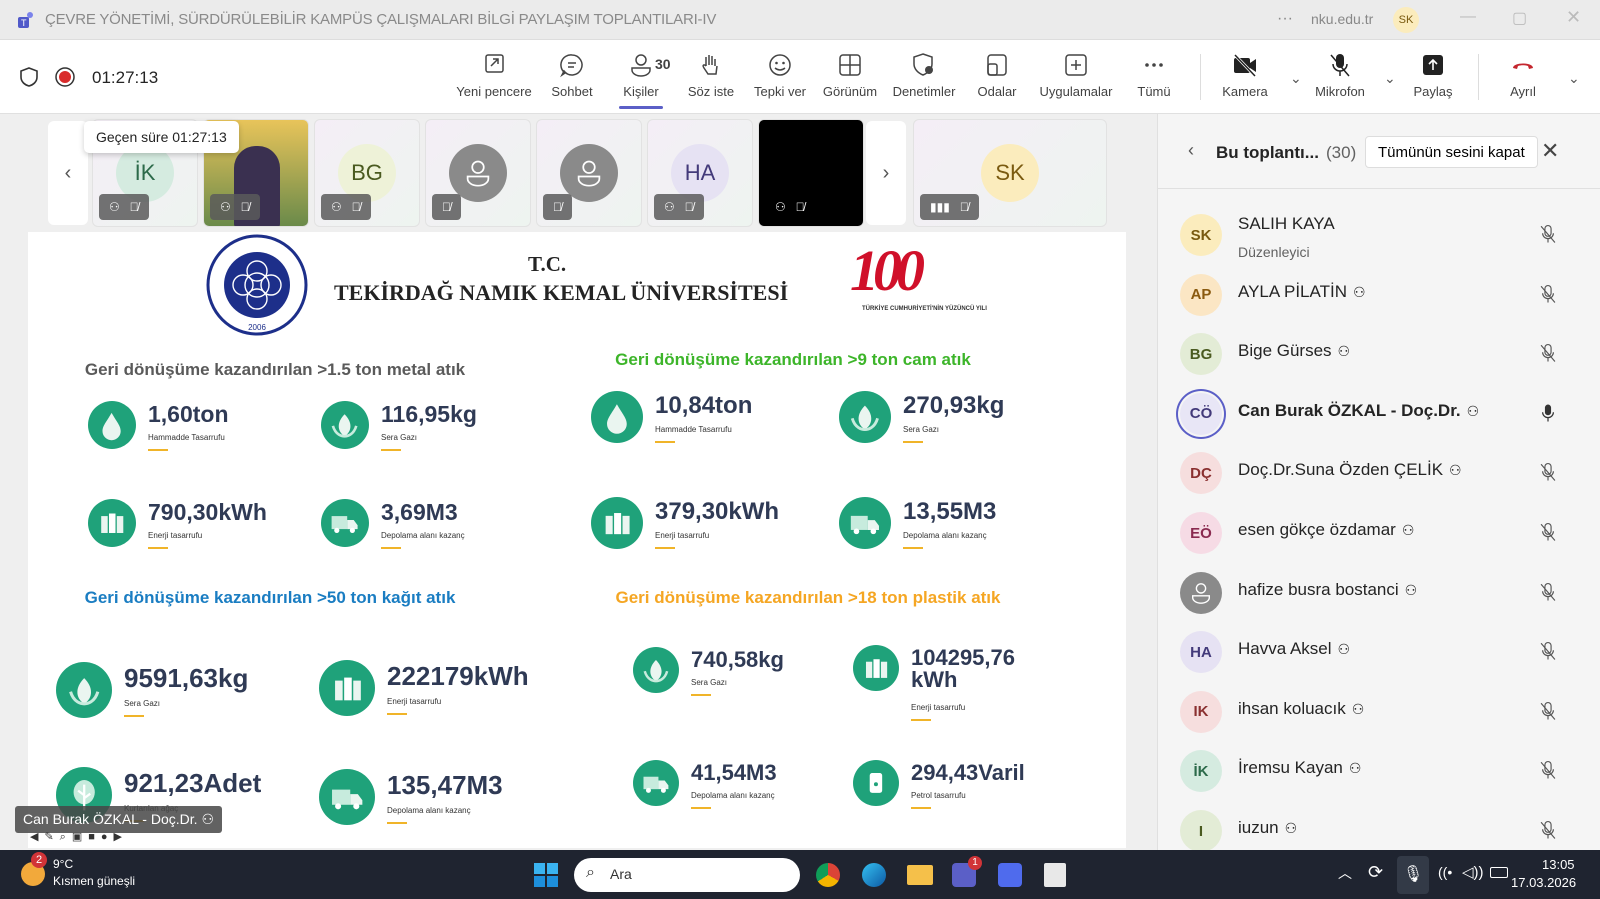  Describe the element at coordinates (711, 75) in the screenshot. I see `toolbar-button-raise-hand: Söz iste` at that location.